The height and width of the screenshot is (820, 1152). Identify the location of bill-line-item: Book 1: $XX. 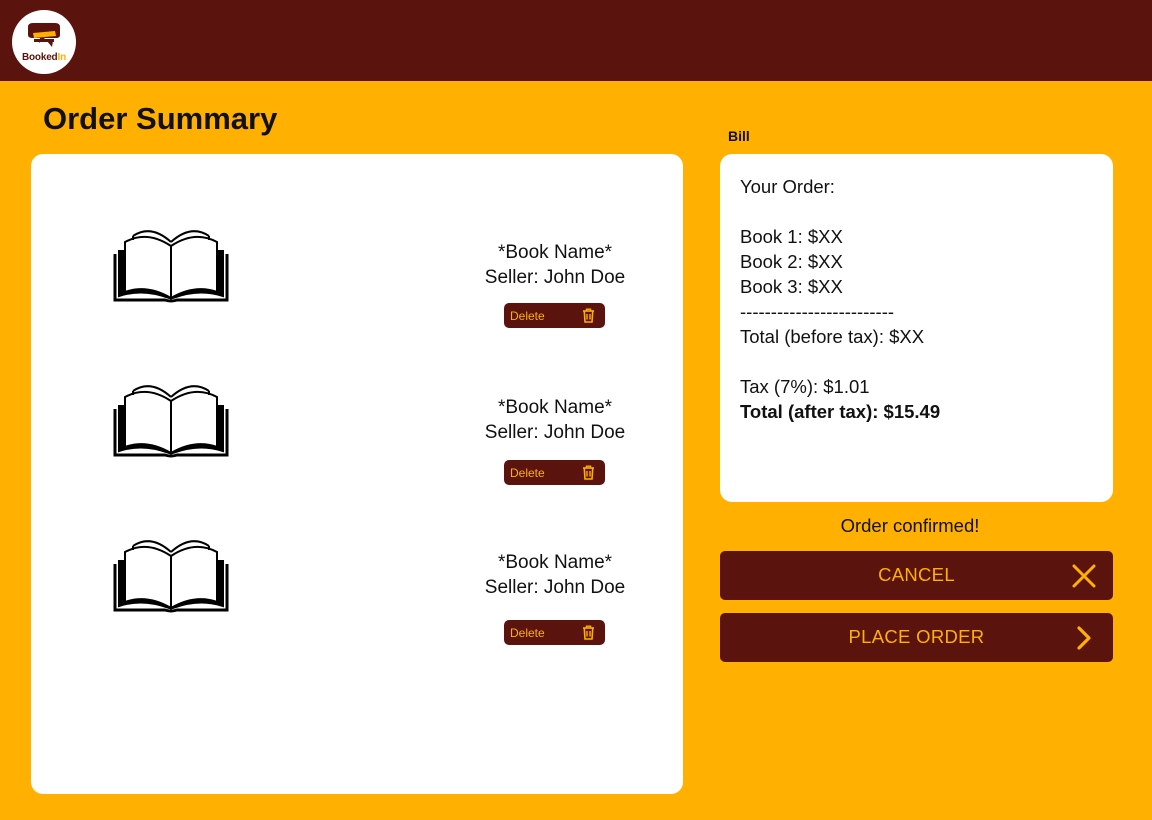
(791, 236).